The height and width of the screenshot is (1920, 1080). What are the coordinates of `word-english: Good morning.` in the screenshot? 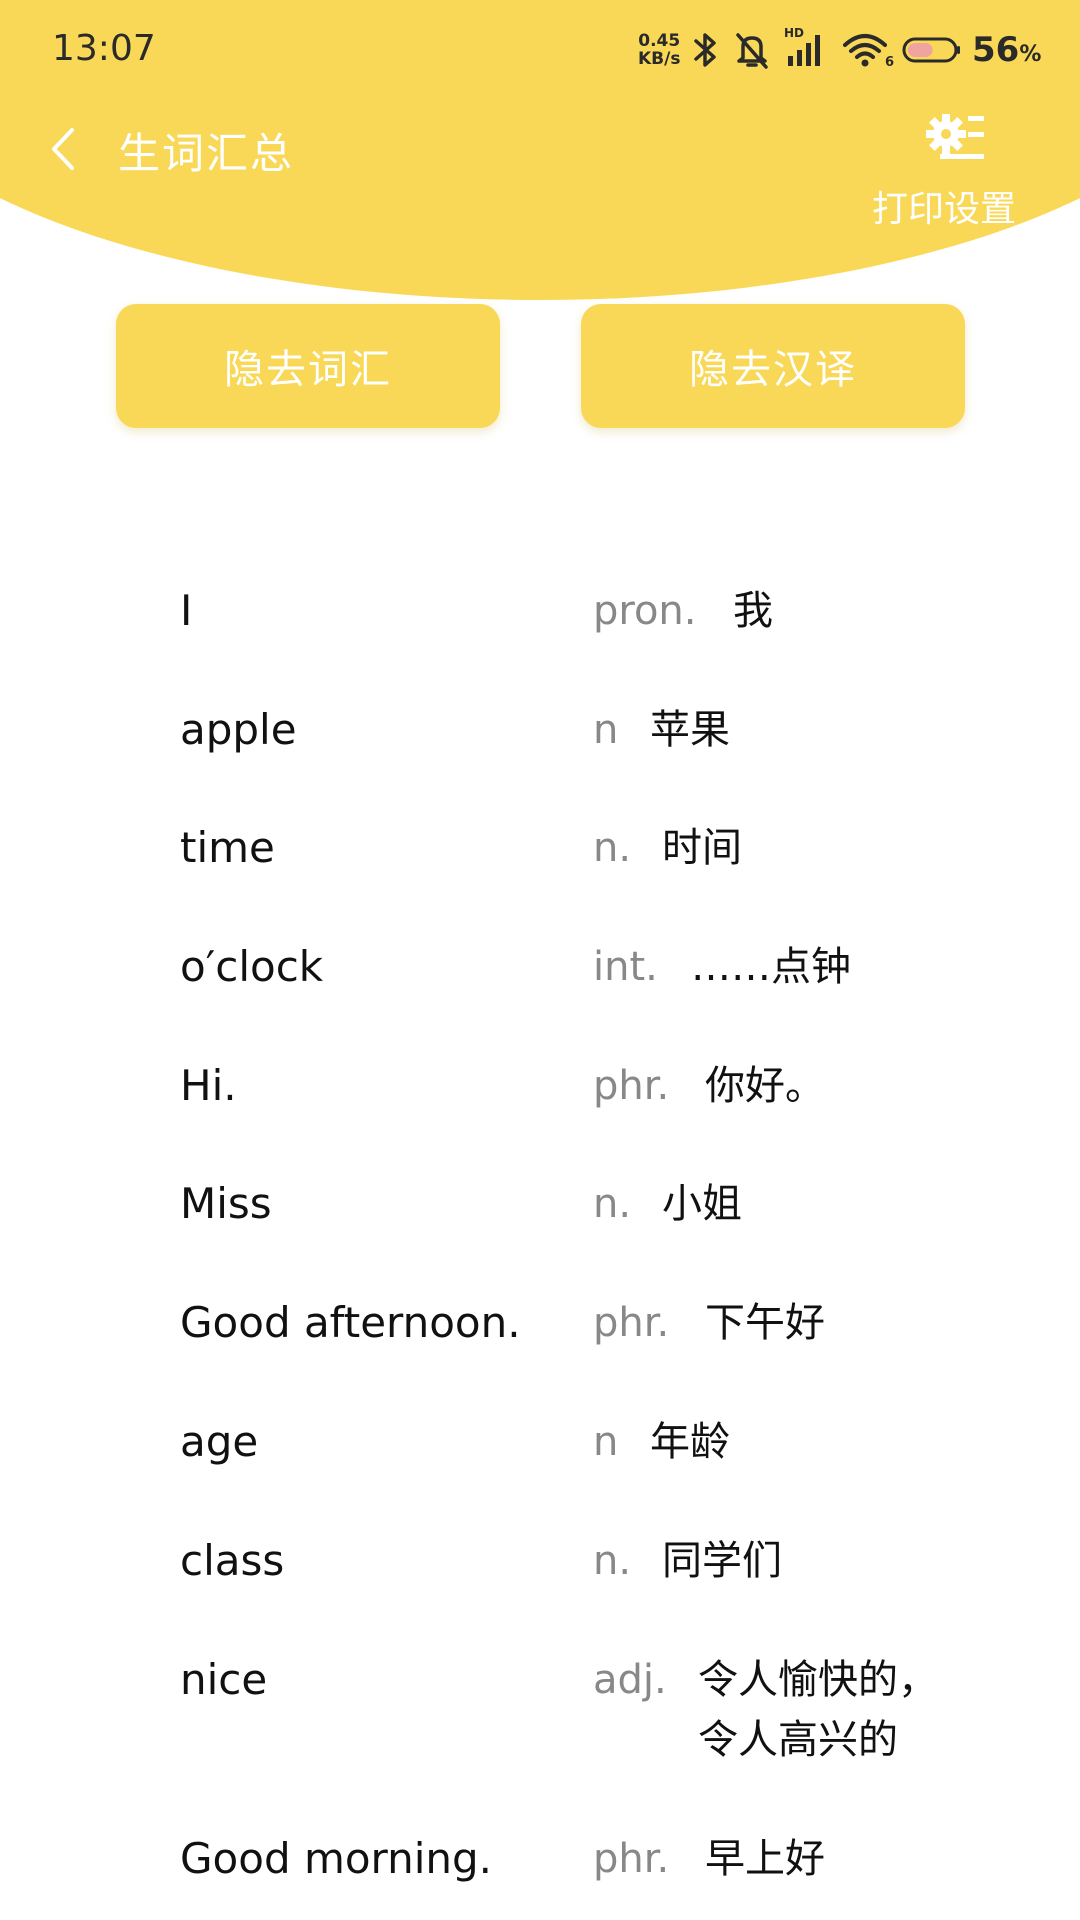 It's located at (336, 1858).